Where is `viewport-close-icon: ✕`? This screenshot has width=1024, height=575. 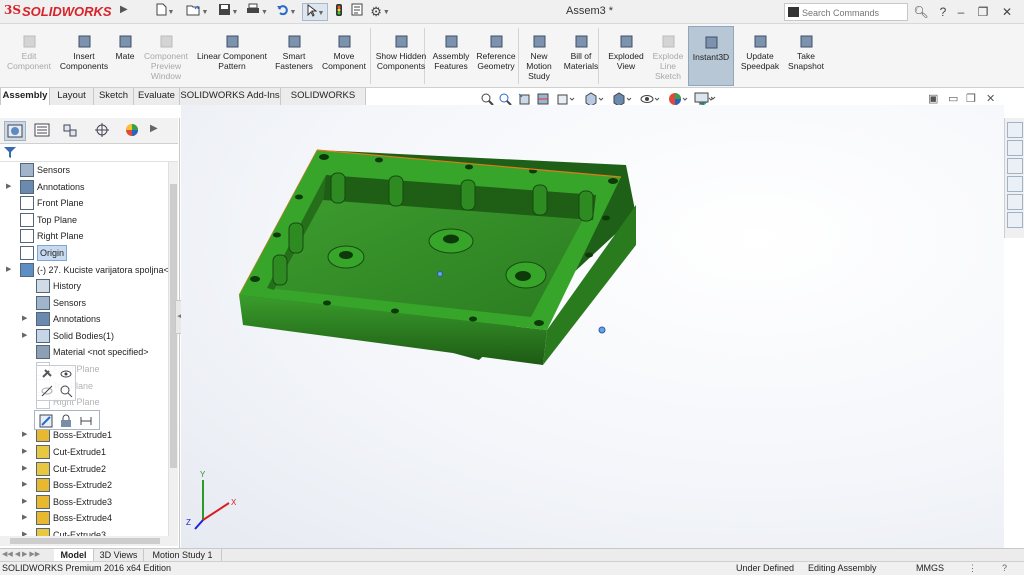
viewport-close-icon: ✕ is located at coordinates (990, 98).